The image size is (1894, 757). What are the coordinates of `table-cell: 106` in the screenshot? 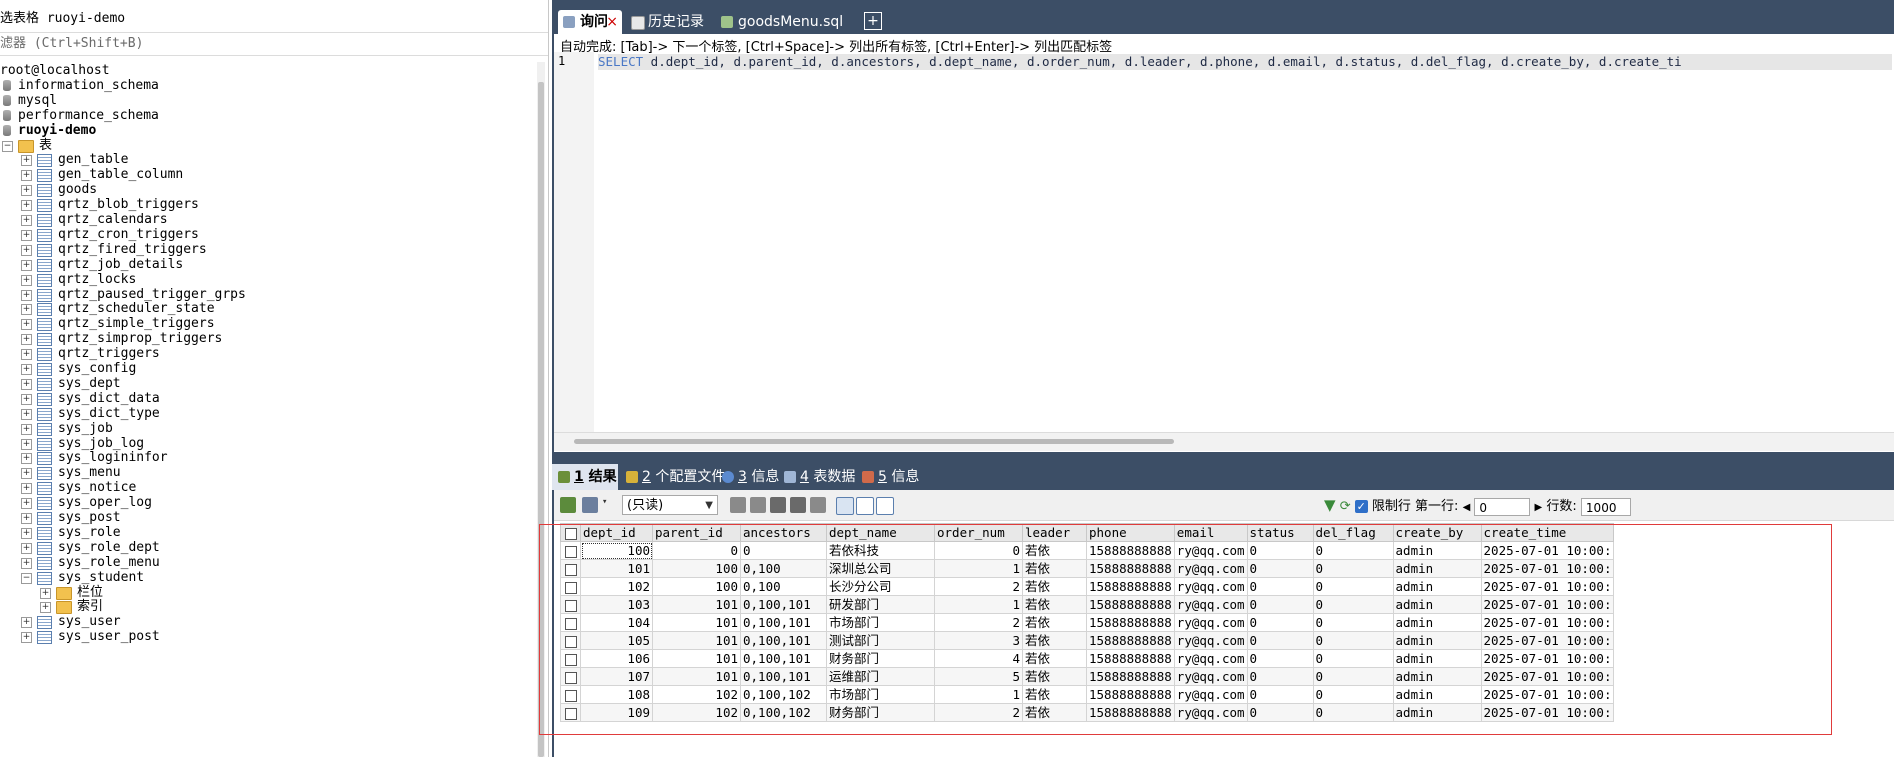 It's located at (616, 658).